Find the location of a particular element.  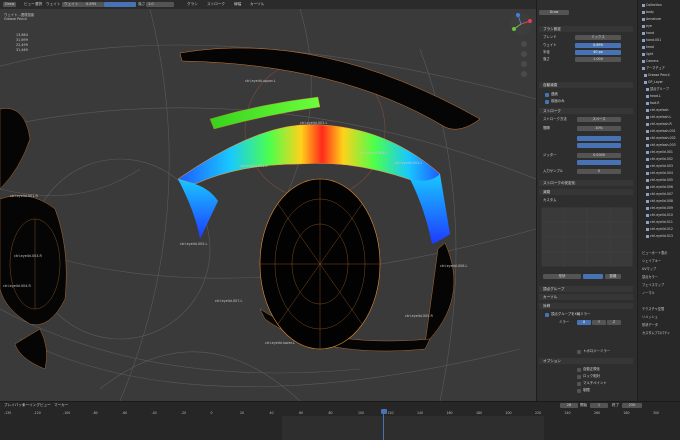

properties-section: 頂点カラー is located at coordinates (650, 277).